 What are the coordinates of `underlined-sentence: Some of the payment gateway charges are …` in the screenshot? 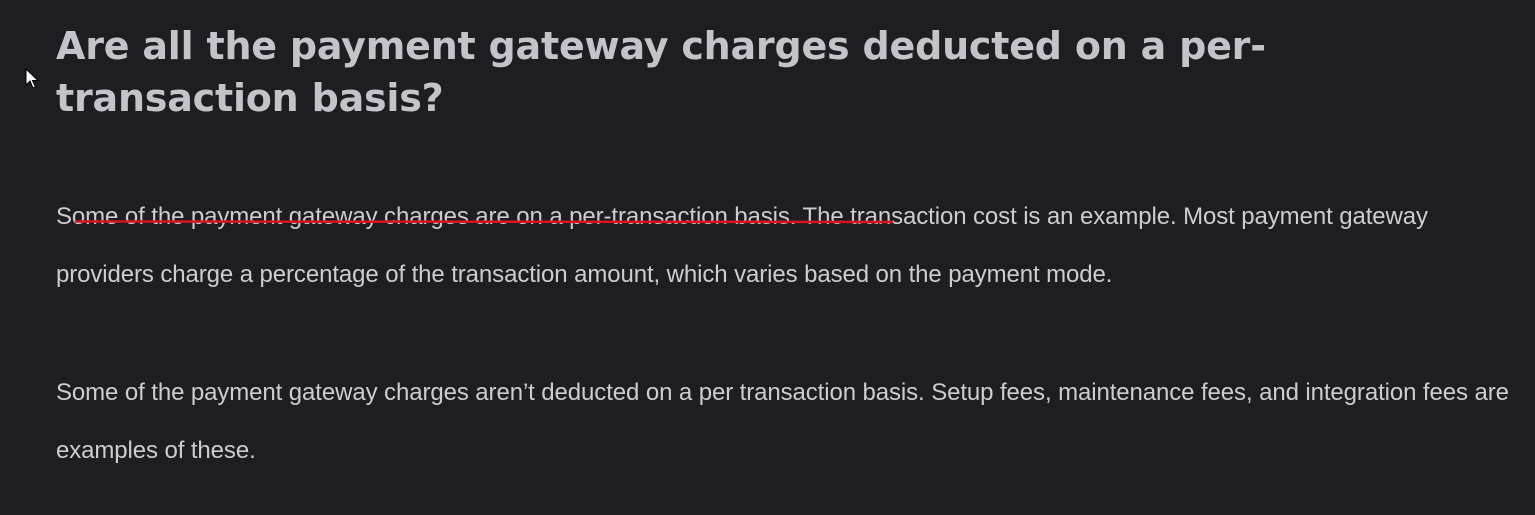 It's located at (475, 216).